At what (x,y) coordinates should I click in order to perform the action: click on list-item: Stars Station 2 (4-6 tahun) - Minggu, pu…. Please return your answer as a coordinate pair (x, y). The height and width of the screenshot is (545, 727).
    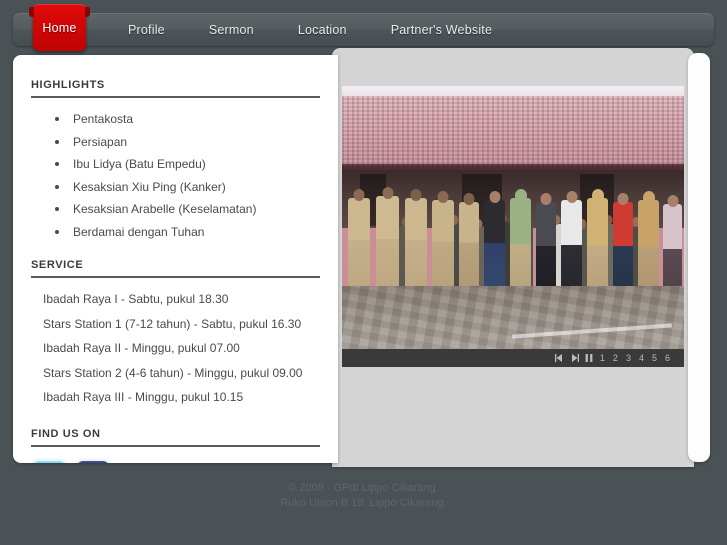
    Looking at the image, I should click on (173, 372).